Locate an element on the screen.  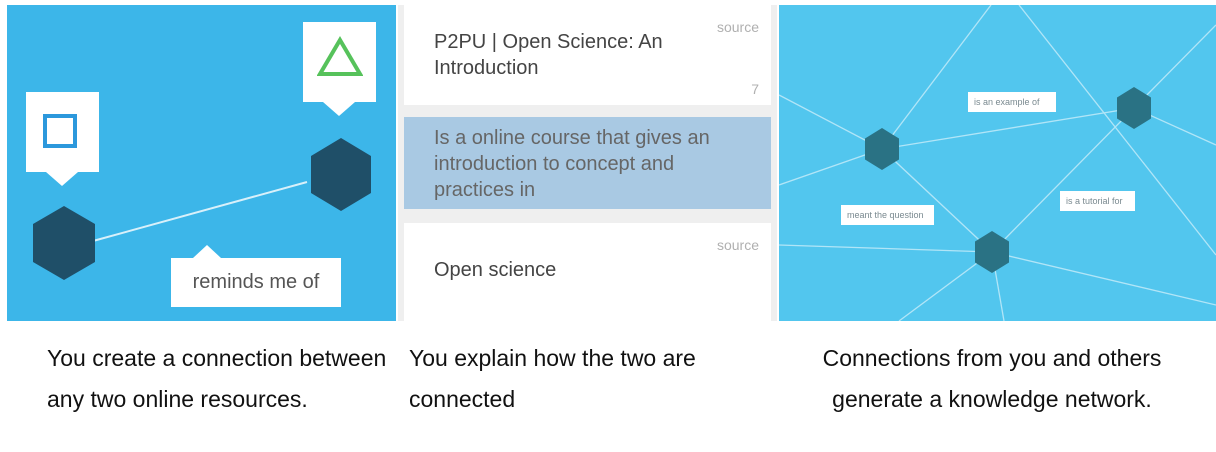
triangle-resource-marker is located at coordinates (339, 69).